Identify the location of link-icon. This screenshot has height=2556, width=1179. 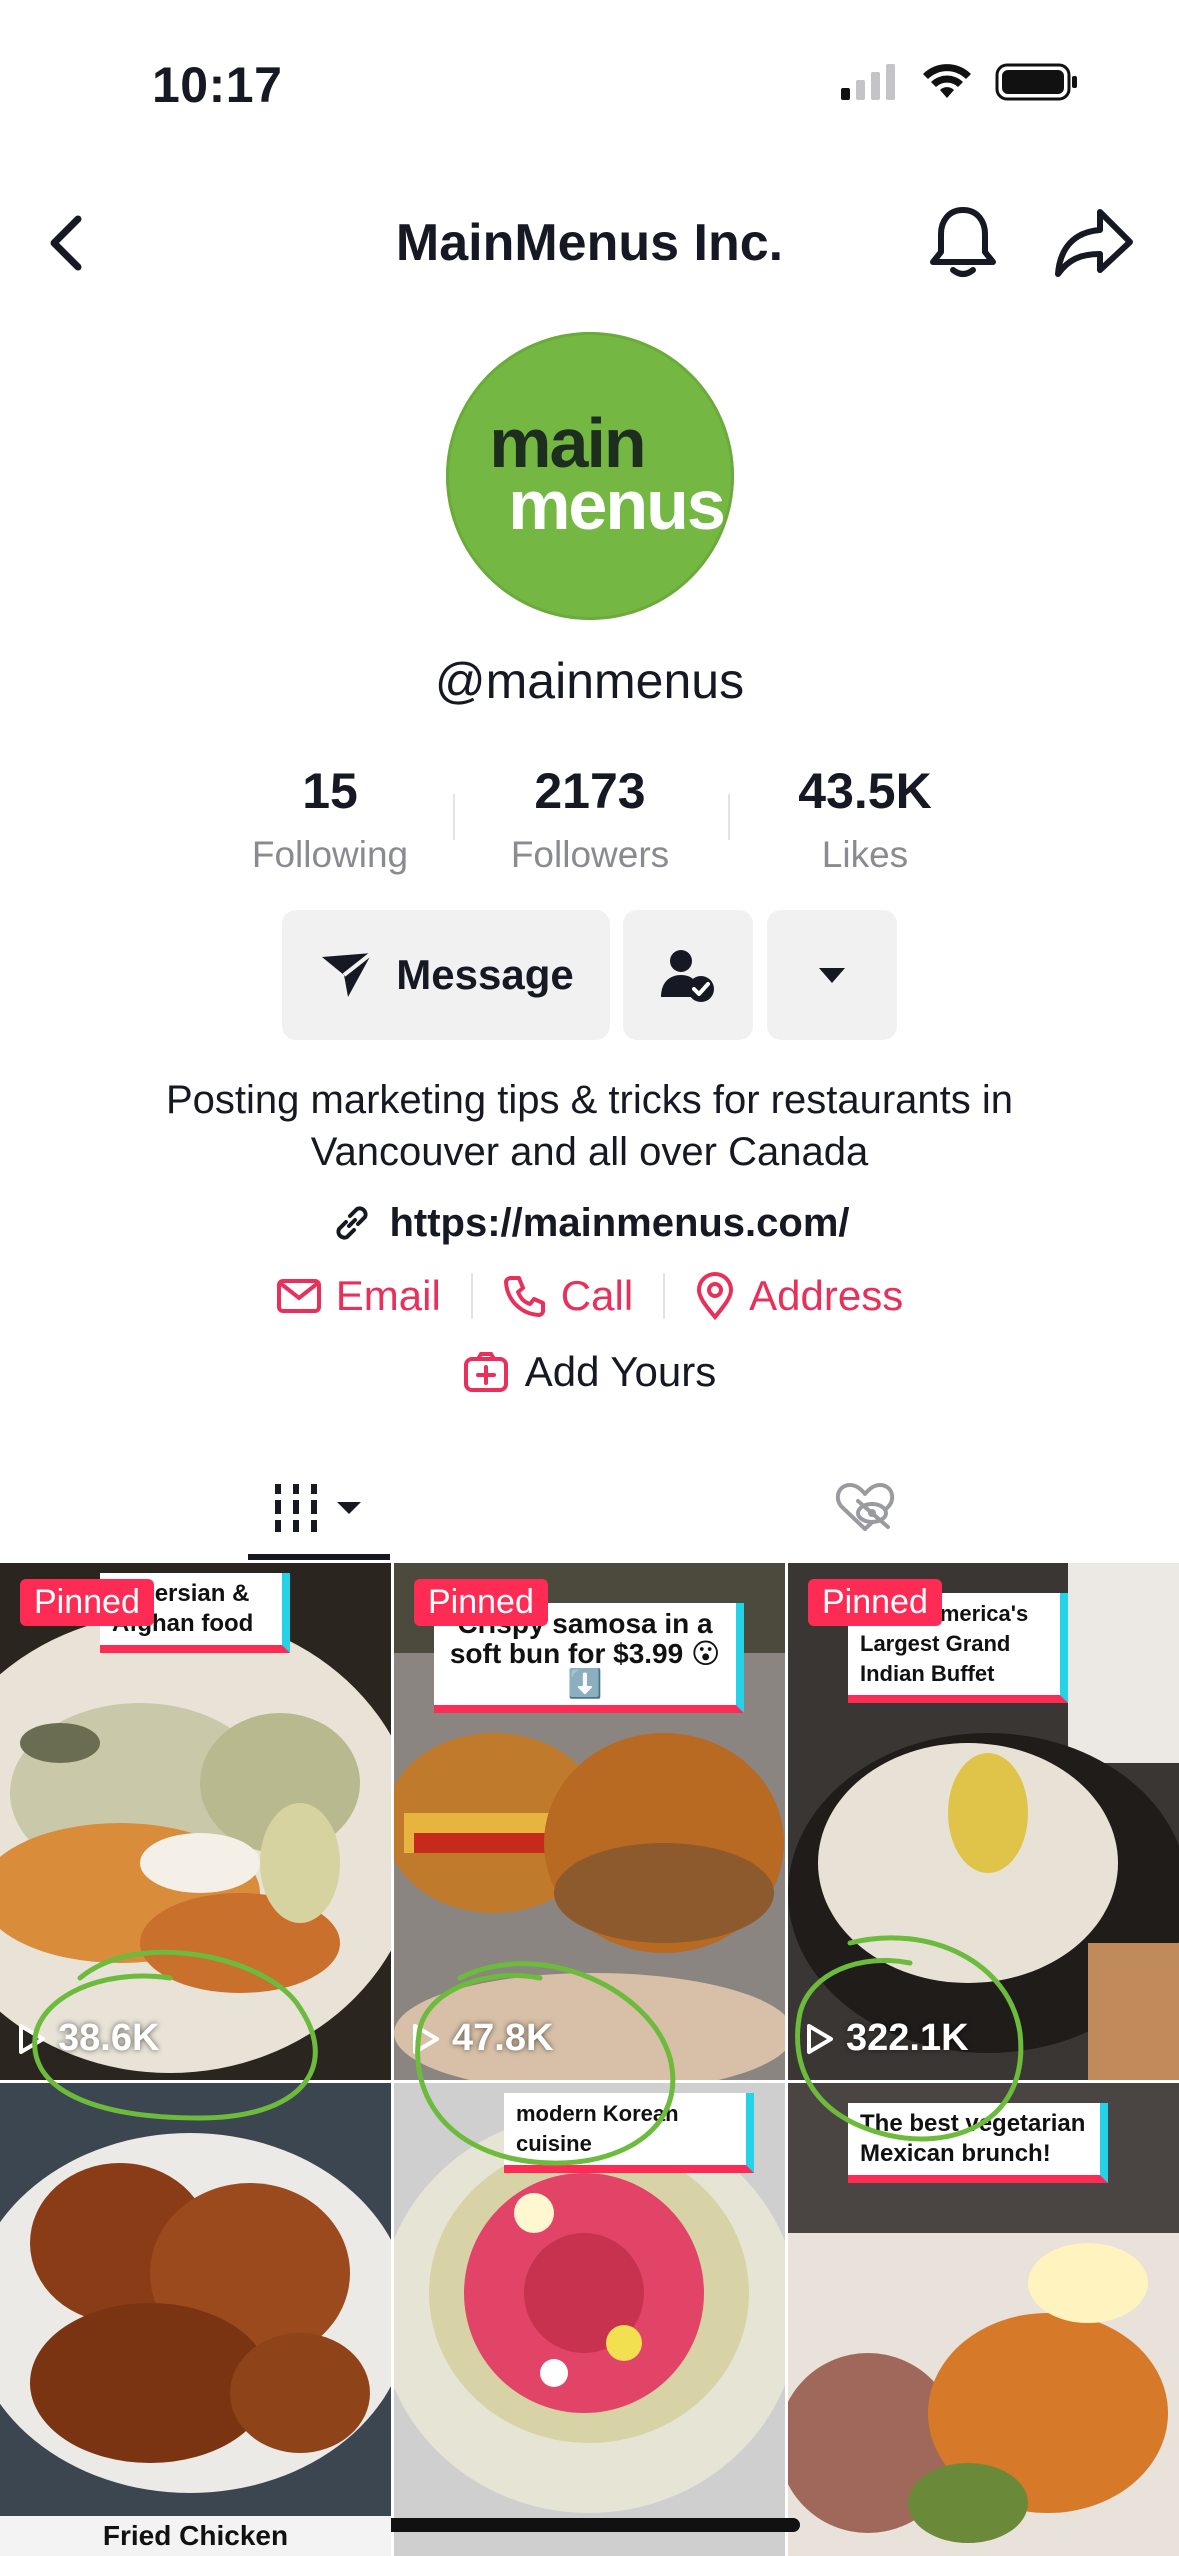
(352, 1223).